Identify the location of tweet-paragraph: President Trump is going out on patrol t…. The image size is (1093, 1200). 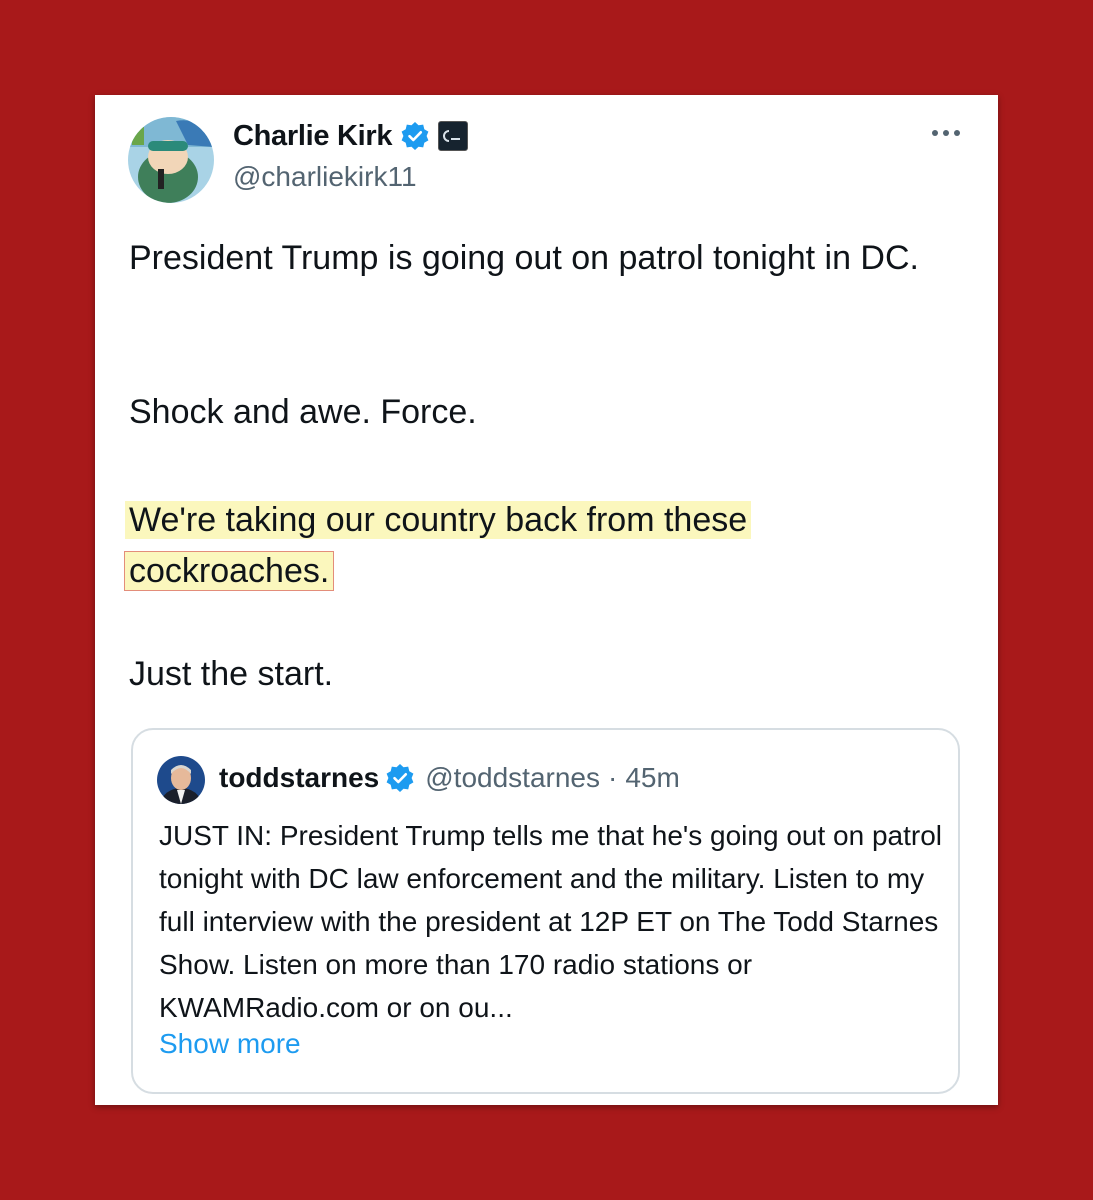
(524, 258).